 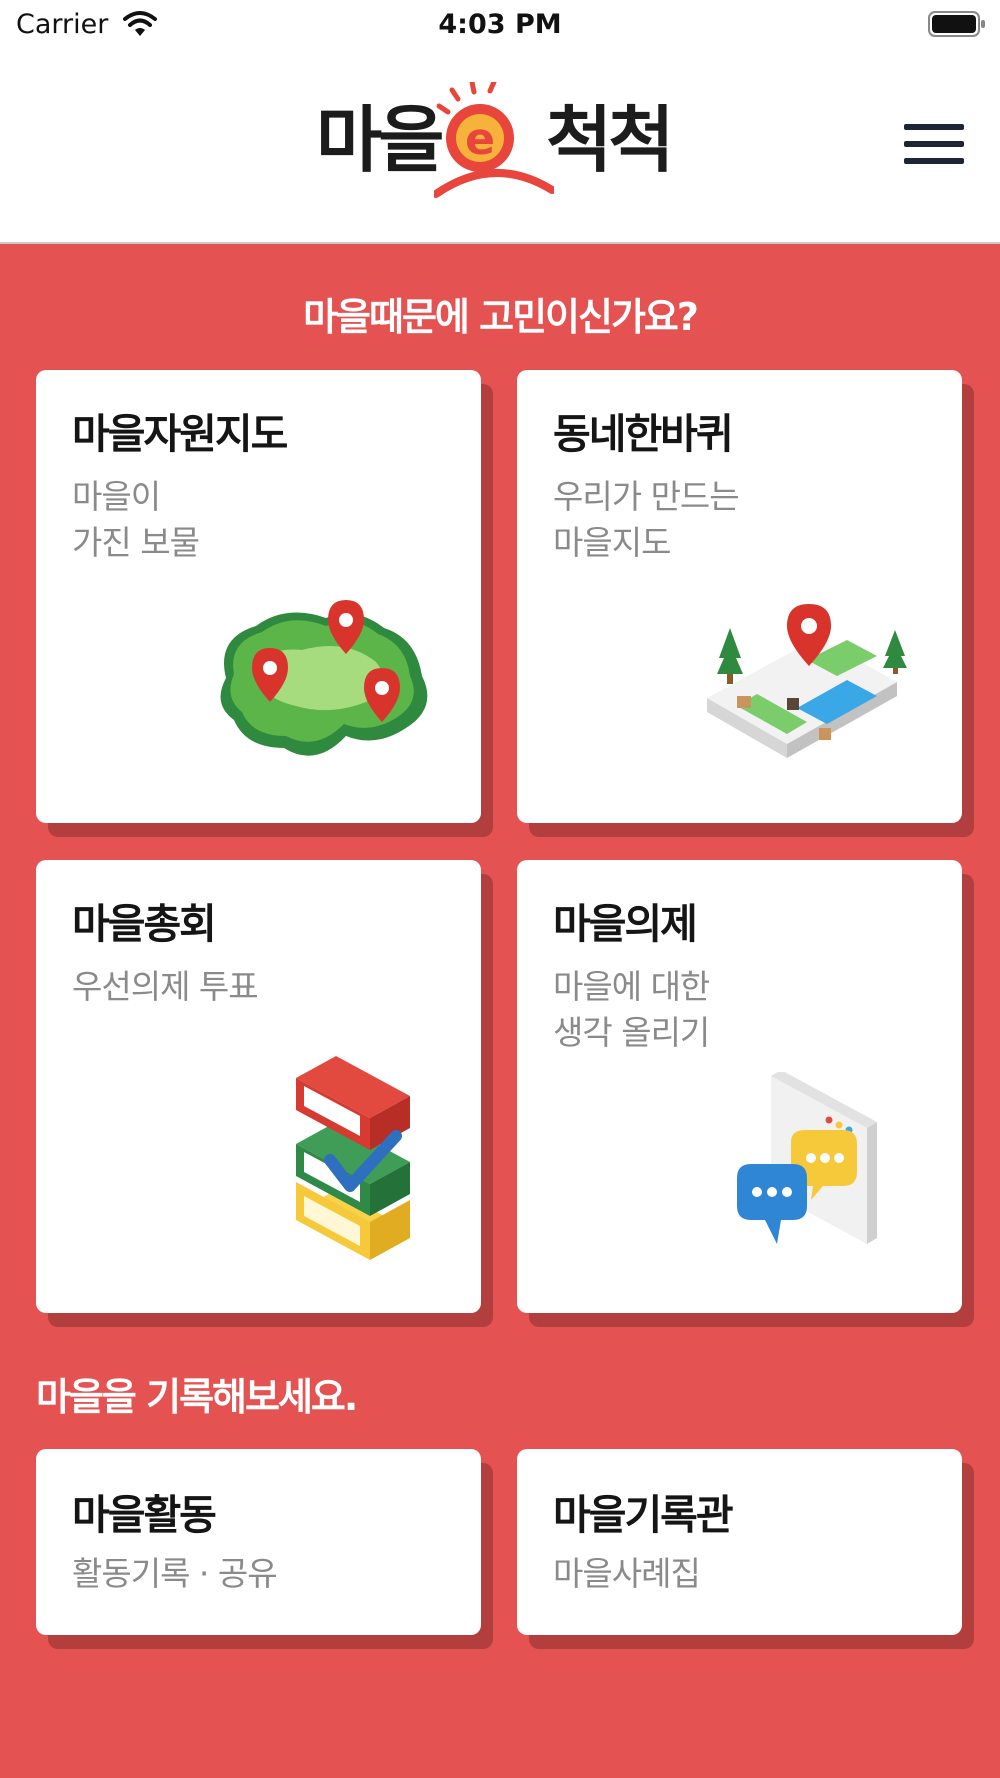 I want to click on card-desc: 우선의제 투표, so click(x=165, y=986).